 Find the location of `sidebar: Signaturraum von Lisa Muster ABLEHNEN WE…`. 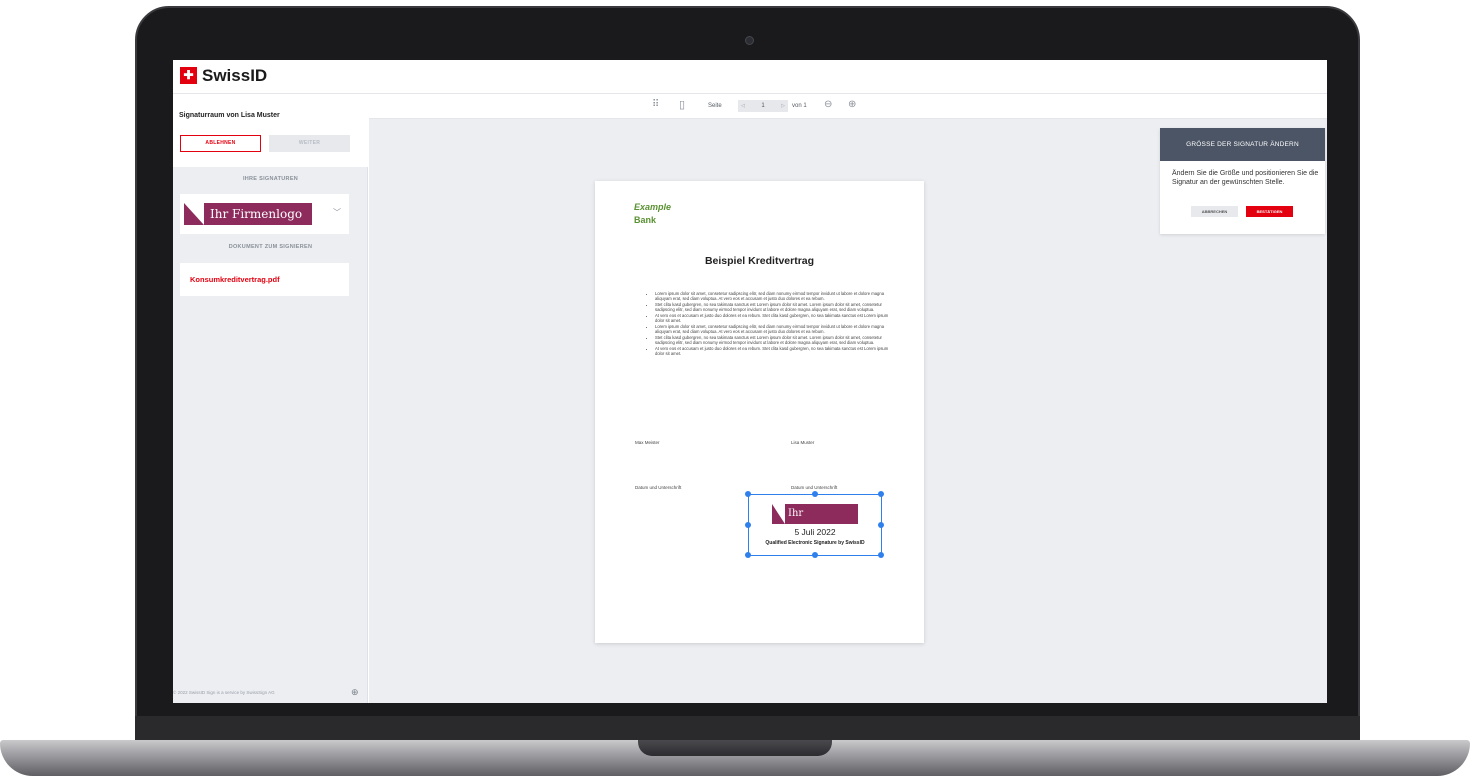

sidebar: Signaturraum von Lisa Muster ABLEHNEN WE… is located at coordinates (270, 399).